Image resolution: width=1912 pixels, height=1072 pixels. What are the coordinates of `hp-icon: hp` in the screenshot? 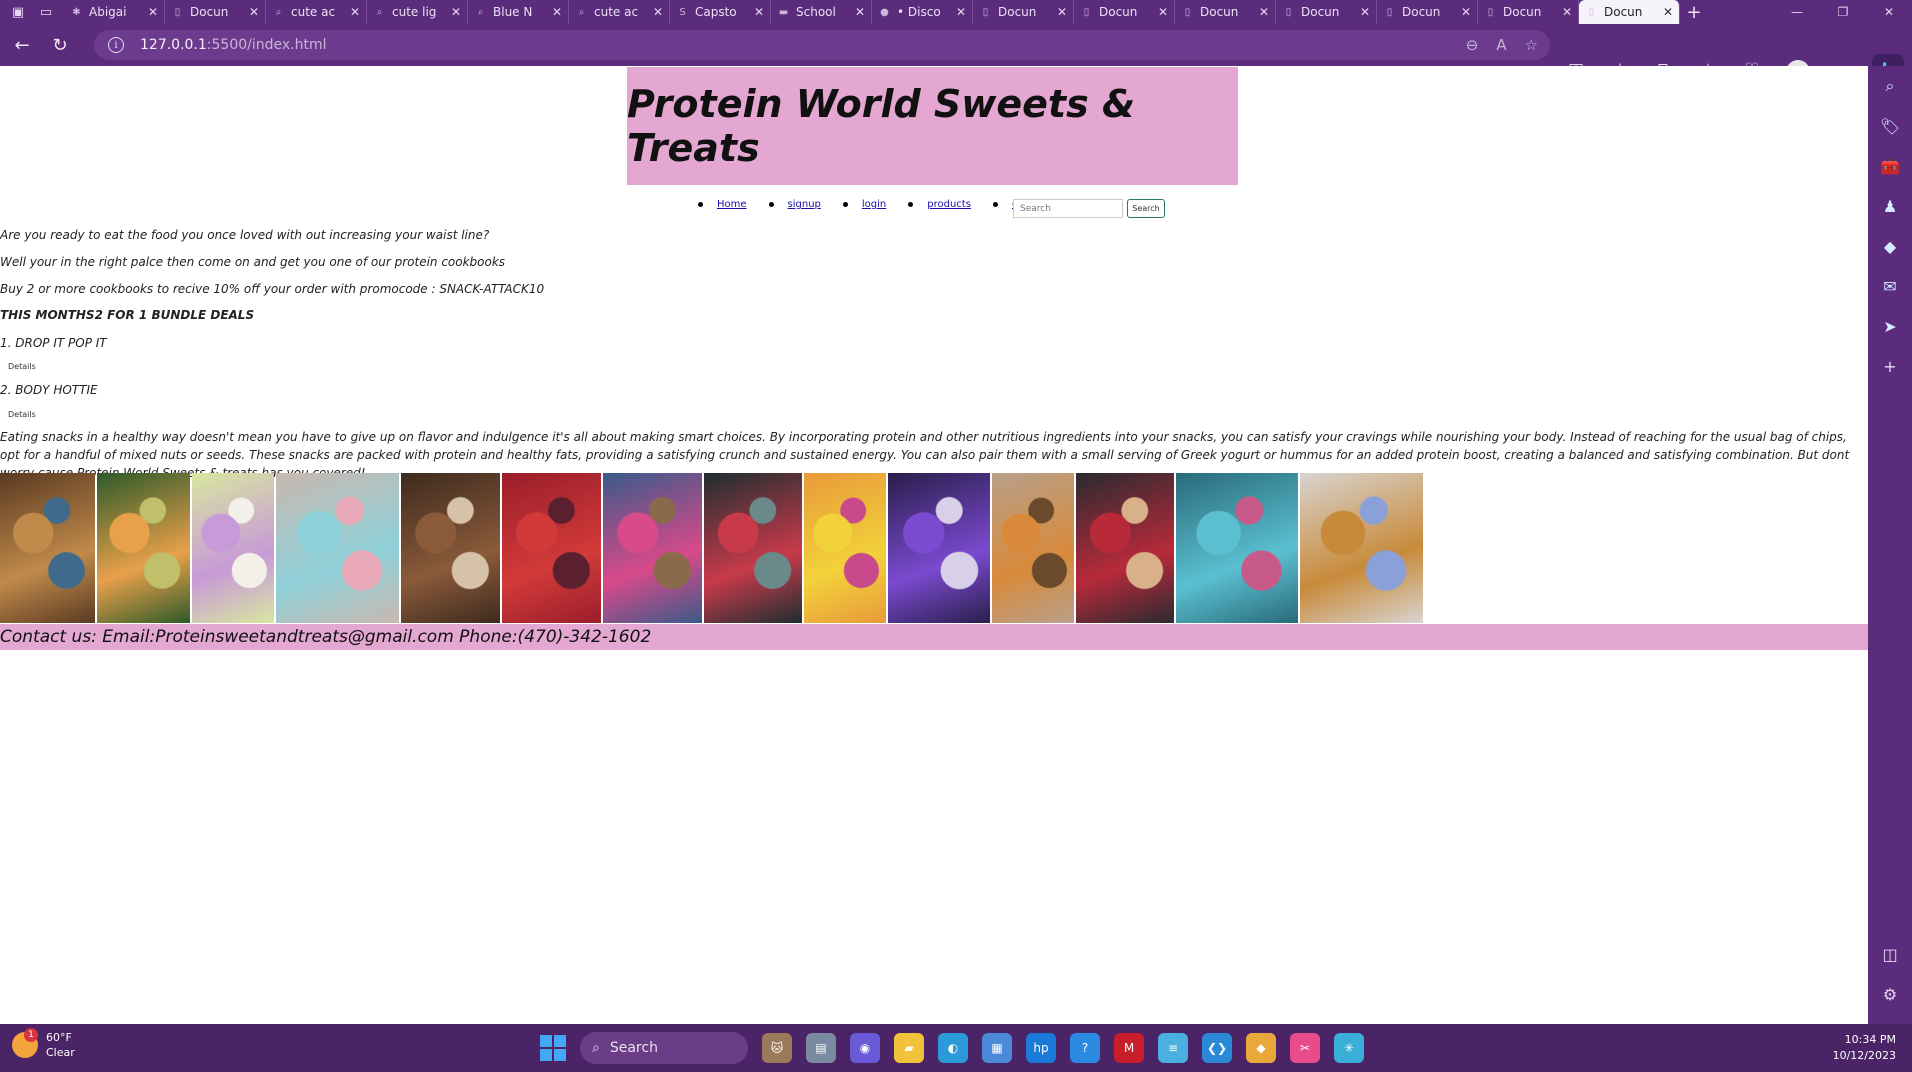 It's located at (1041, 1048).